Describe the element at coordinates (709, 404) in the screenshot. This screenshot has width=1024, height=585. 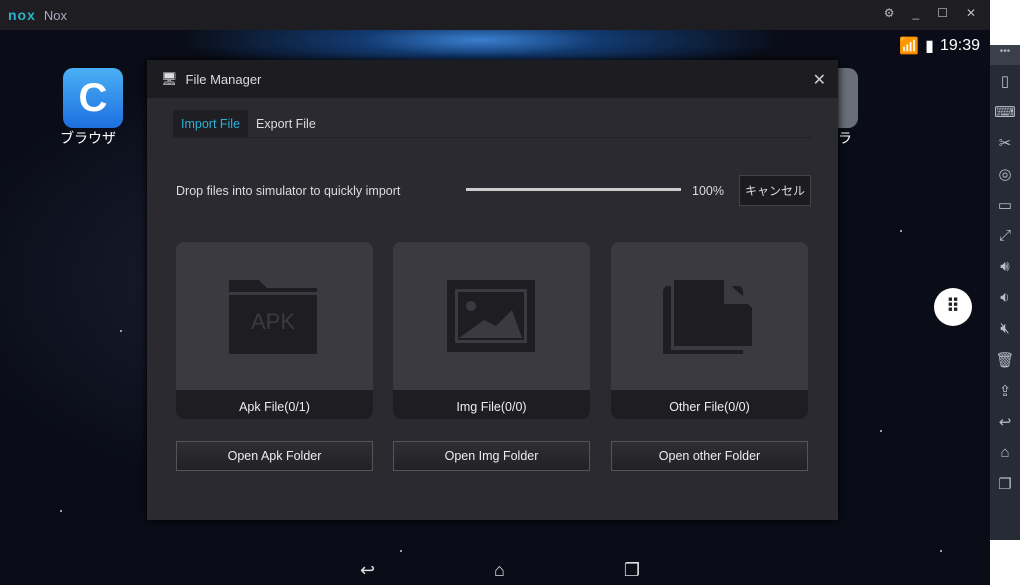
I see `card-label: Other File(0/0)` at that location.